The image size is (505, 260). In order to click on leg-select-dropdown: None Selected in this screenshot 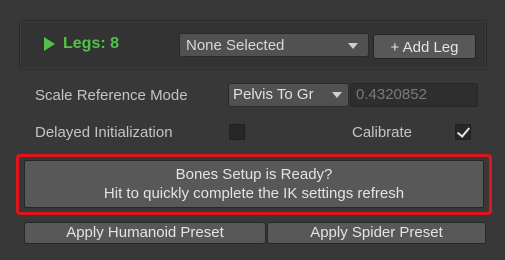, I will do `click(274, 45)`.